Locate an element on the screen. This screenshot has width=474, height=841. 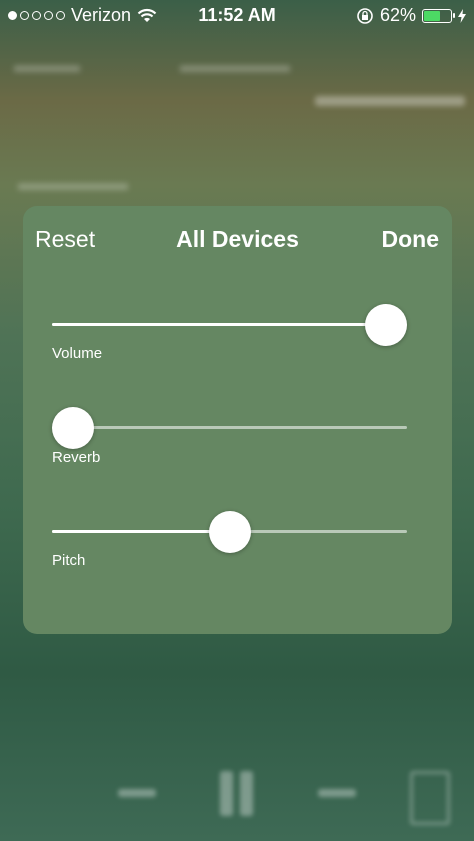
volume-label: Volume is located at coordinates (77, 353).